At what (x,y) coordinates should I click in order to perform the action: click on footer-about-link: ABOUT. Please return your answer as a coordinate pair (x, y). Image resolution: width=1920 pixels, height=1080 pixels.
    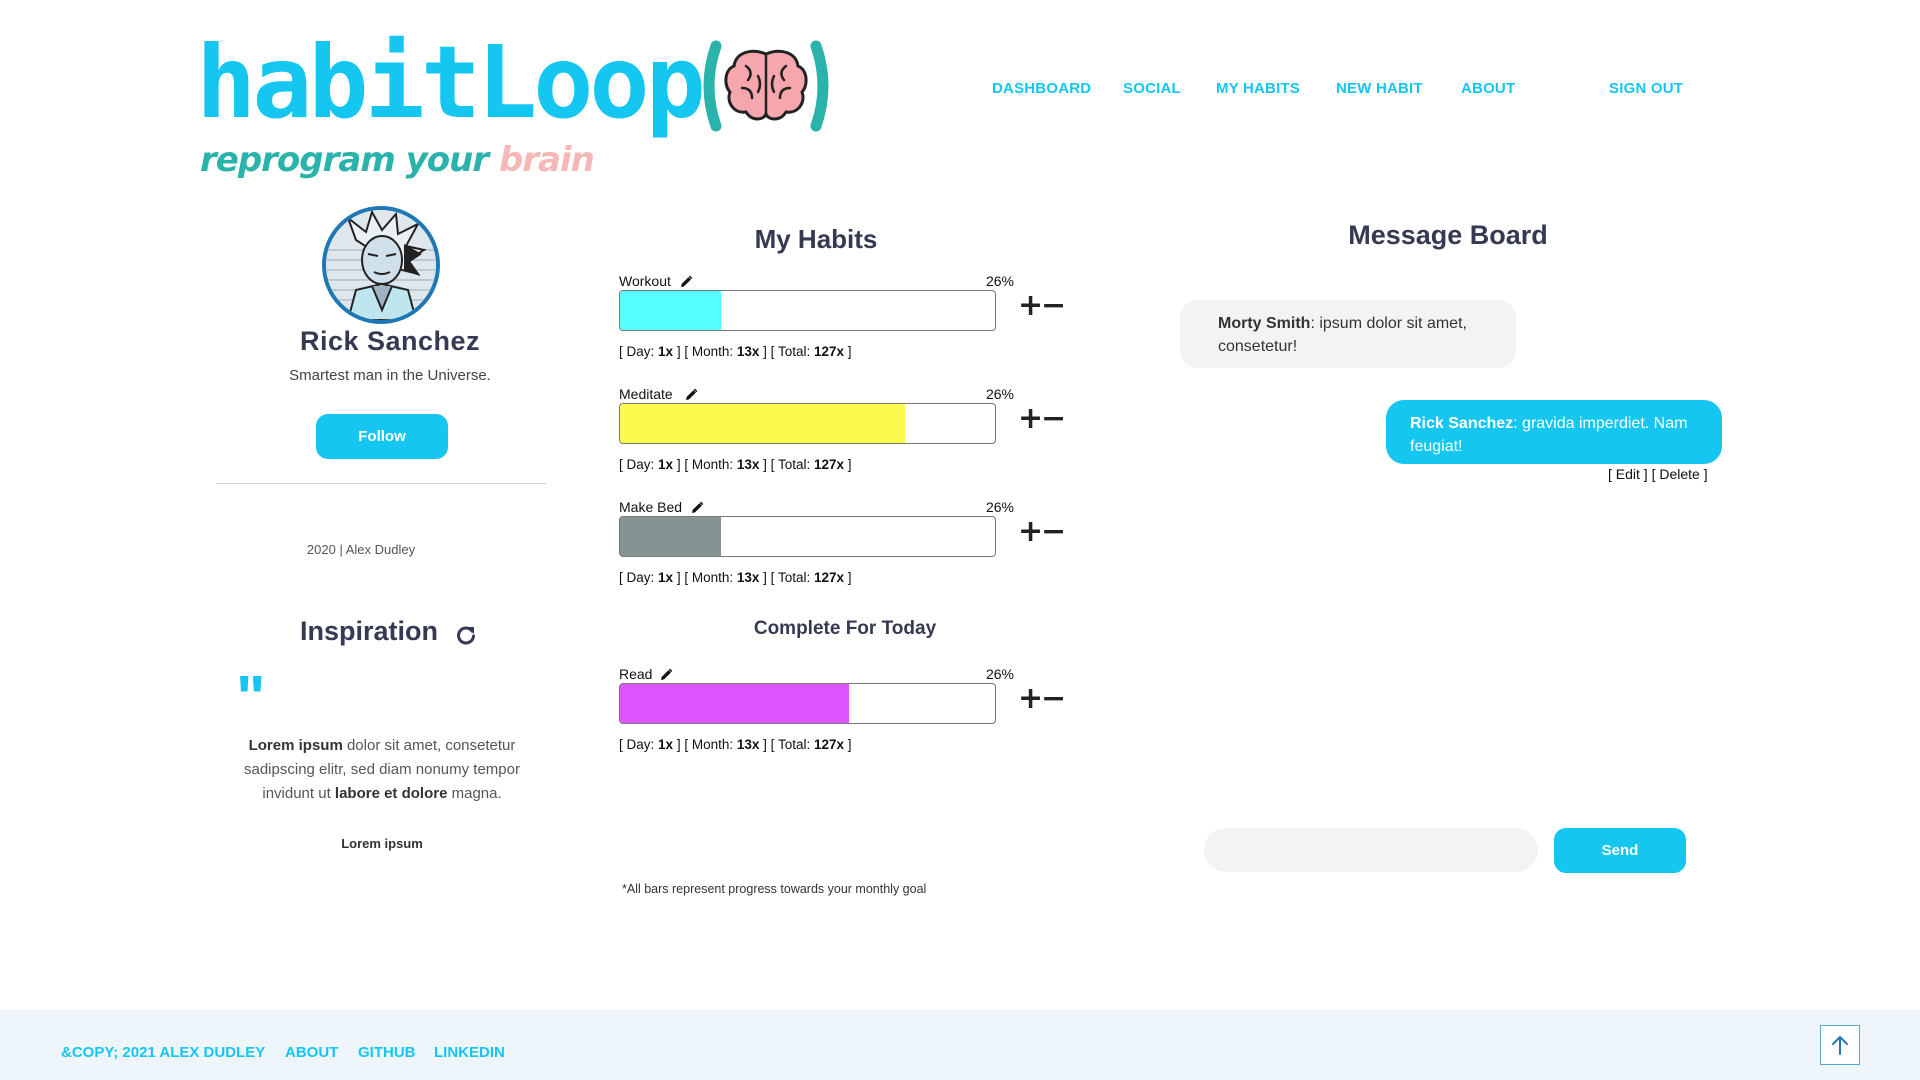
    Looking at the image, I should click on (311, 1052).